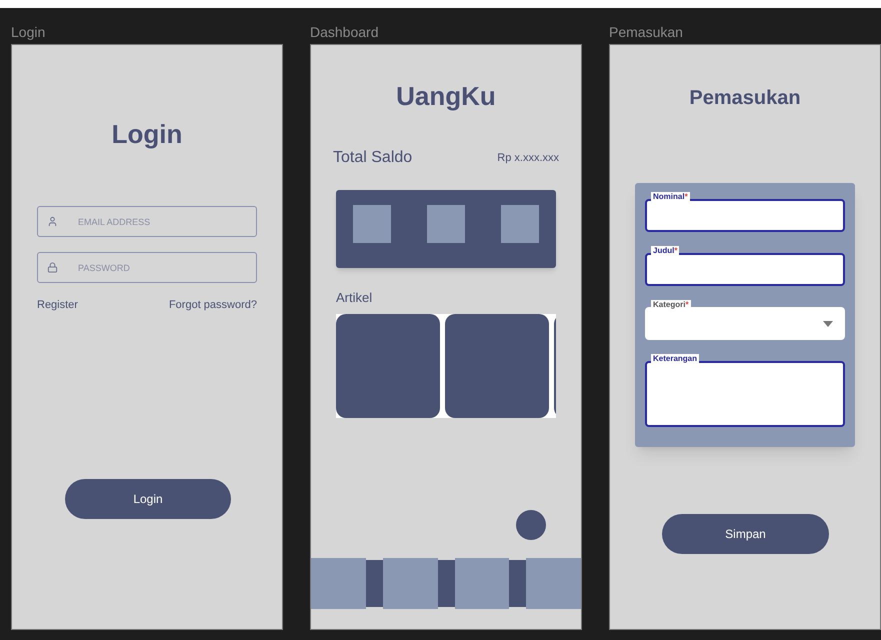 The width and height of the screenshot is (881, 640). What do you see at coordinates (372, 158) in the screenshot?
I see `balance-label: Total Saldo` at bounding box center [372, 158].